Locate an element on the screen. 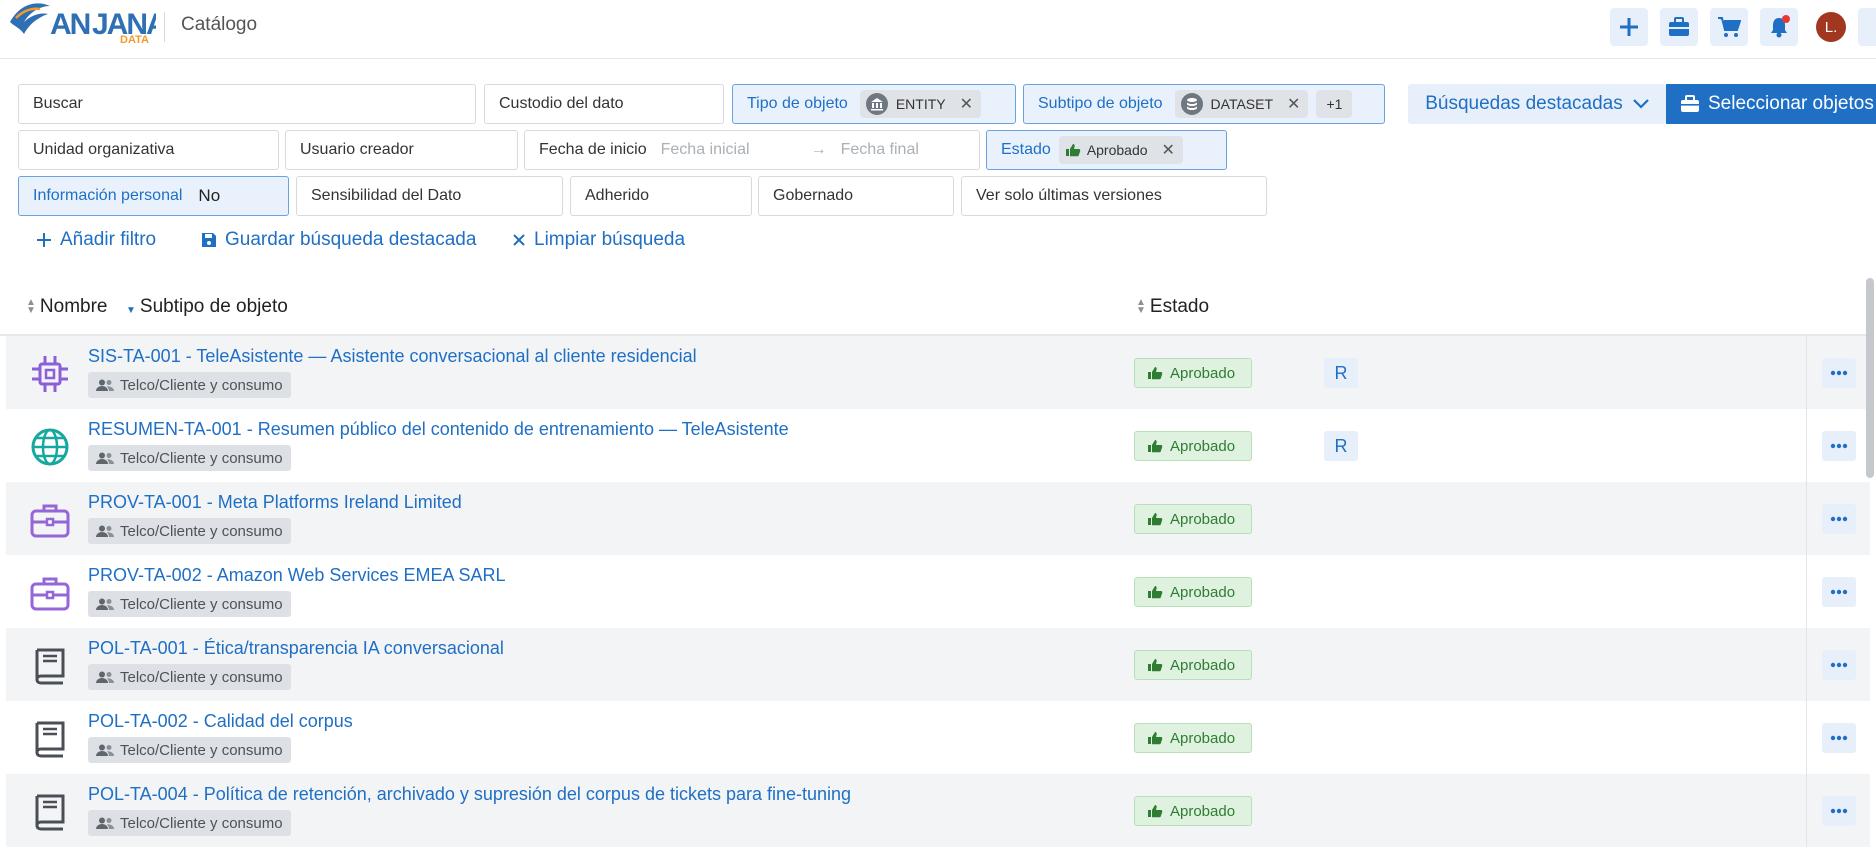  object-name-link: POL-TA-002 - Calidad del corpus is located at coordinates (220, 721).